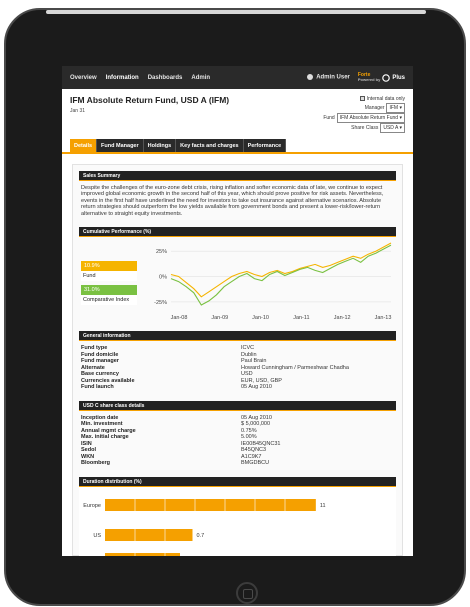 This screenshot has width=470, height=607. I want to click on nav-overview: Overview, so click(83, 78).